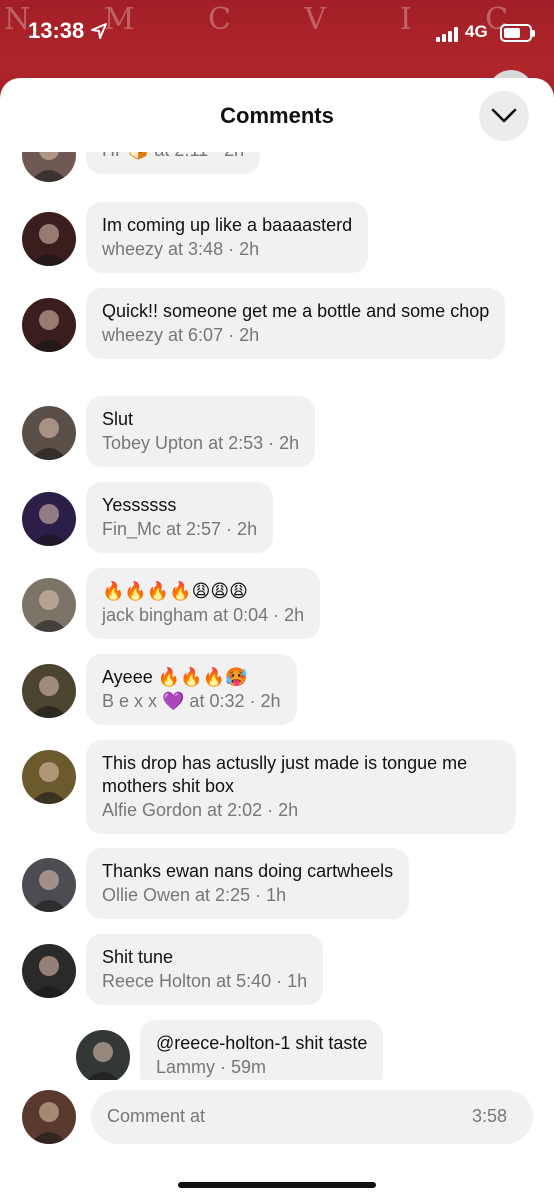  What do you see at coordinates (262, 1043) in the screenshot?
I see `comment-text: @reece-holton-1 shit taste` at bounding box center [262, 1043].